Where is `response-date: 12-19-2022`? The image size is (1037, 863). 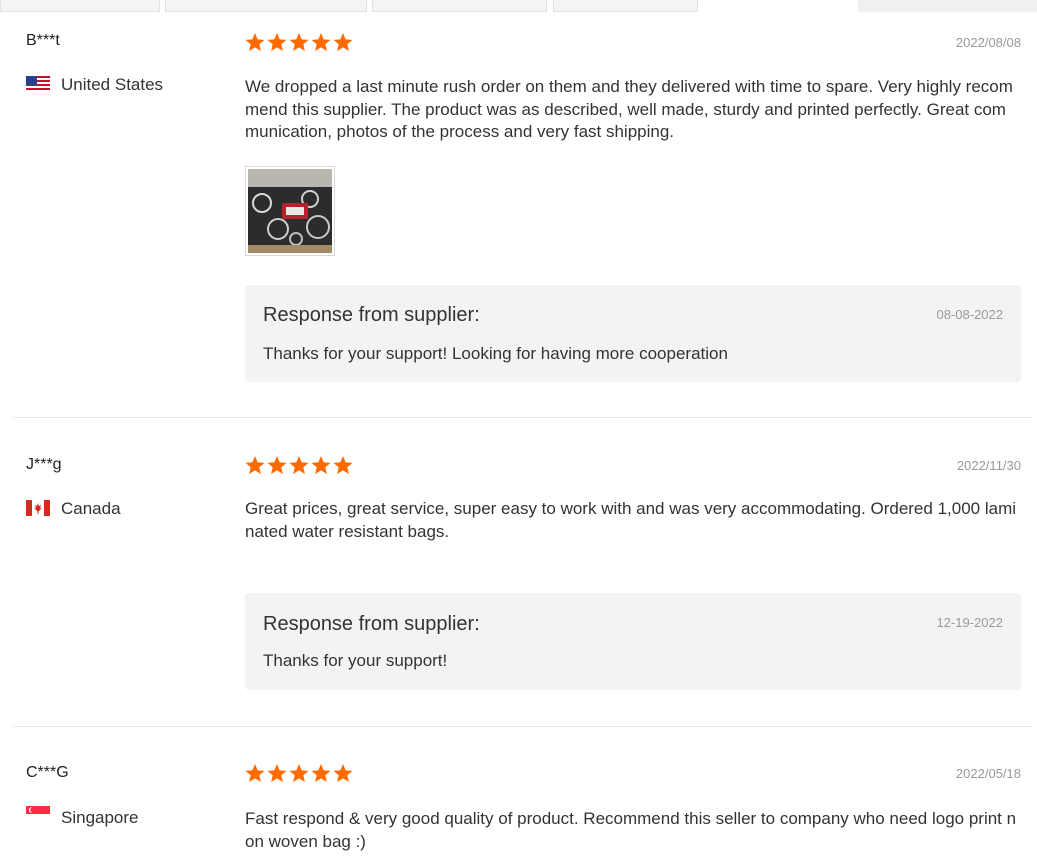
response-date: 12-19-2022 is located at coordinates (970, 622).